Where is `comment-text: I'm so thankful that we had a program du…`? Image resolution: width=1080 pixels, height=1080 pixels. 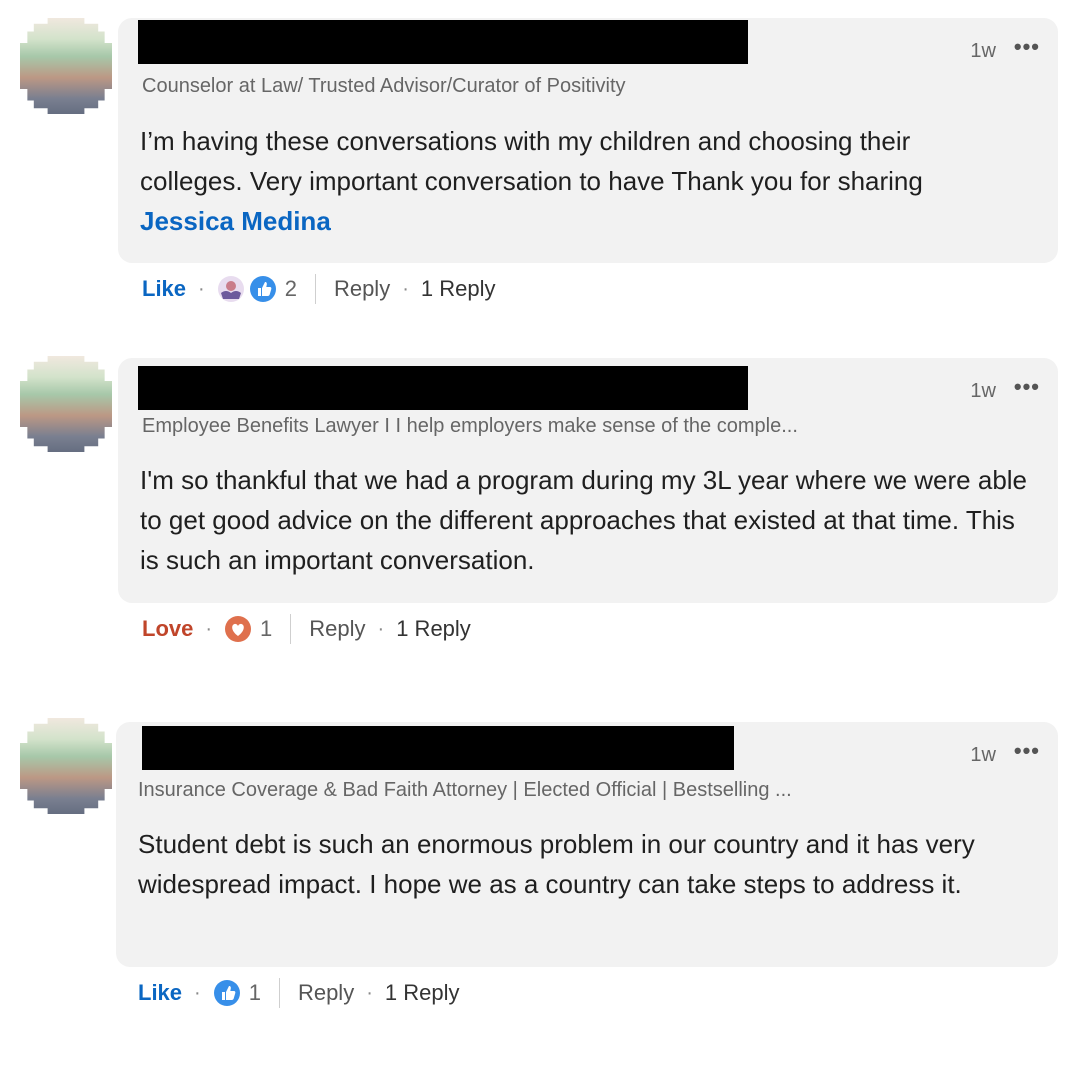 comment-text: I'm so thankful that we had a program du… is located at coordinates (584, 520).